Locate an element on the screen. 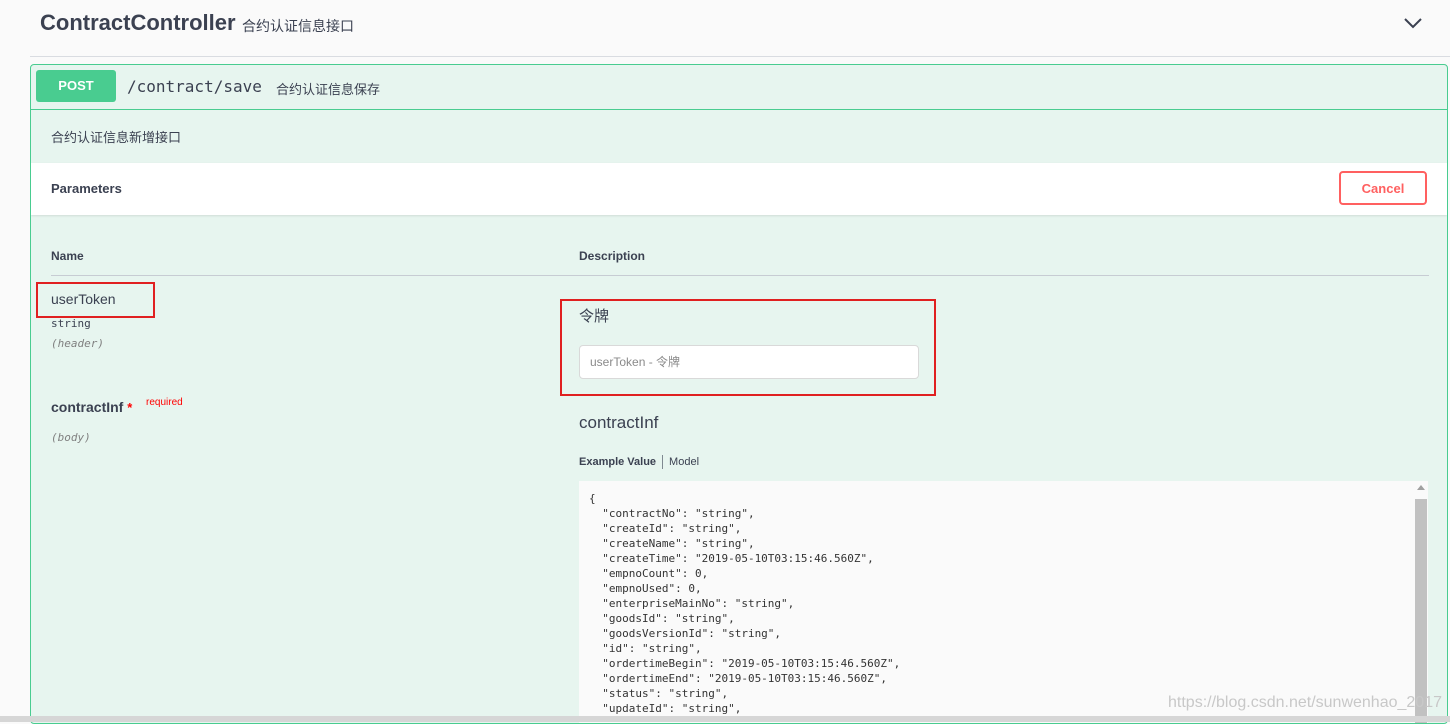 This screenshot has height=724, width=1450. param-type-usertoken: string is located at coordinates (71, 323).